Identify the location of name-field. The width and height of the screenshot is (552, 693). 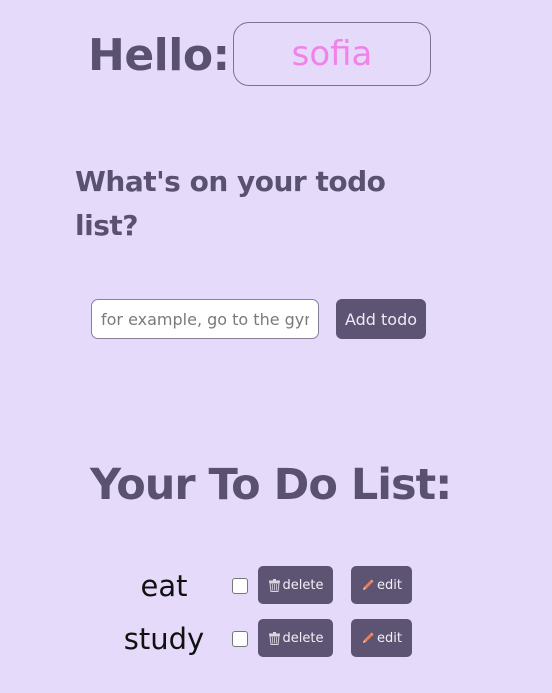
(332, 54).